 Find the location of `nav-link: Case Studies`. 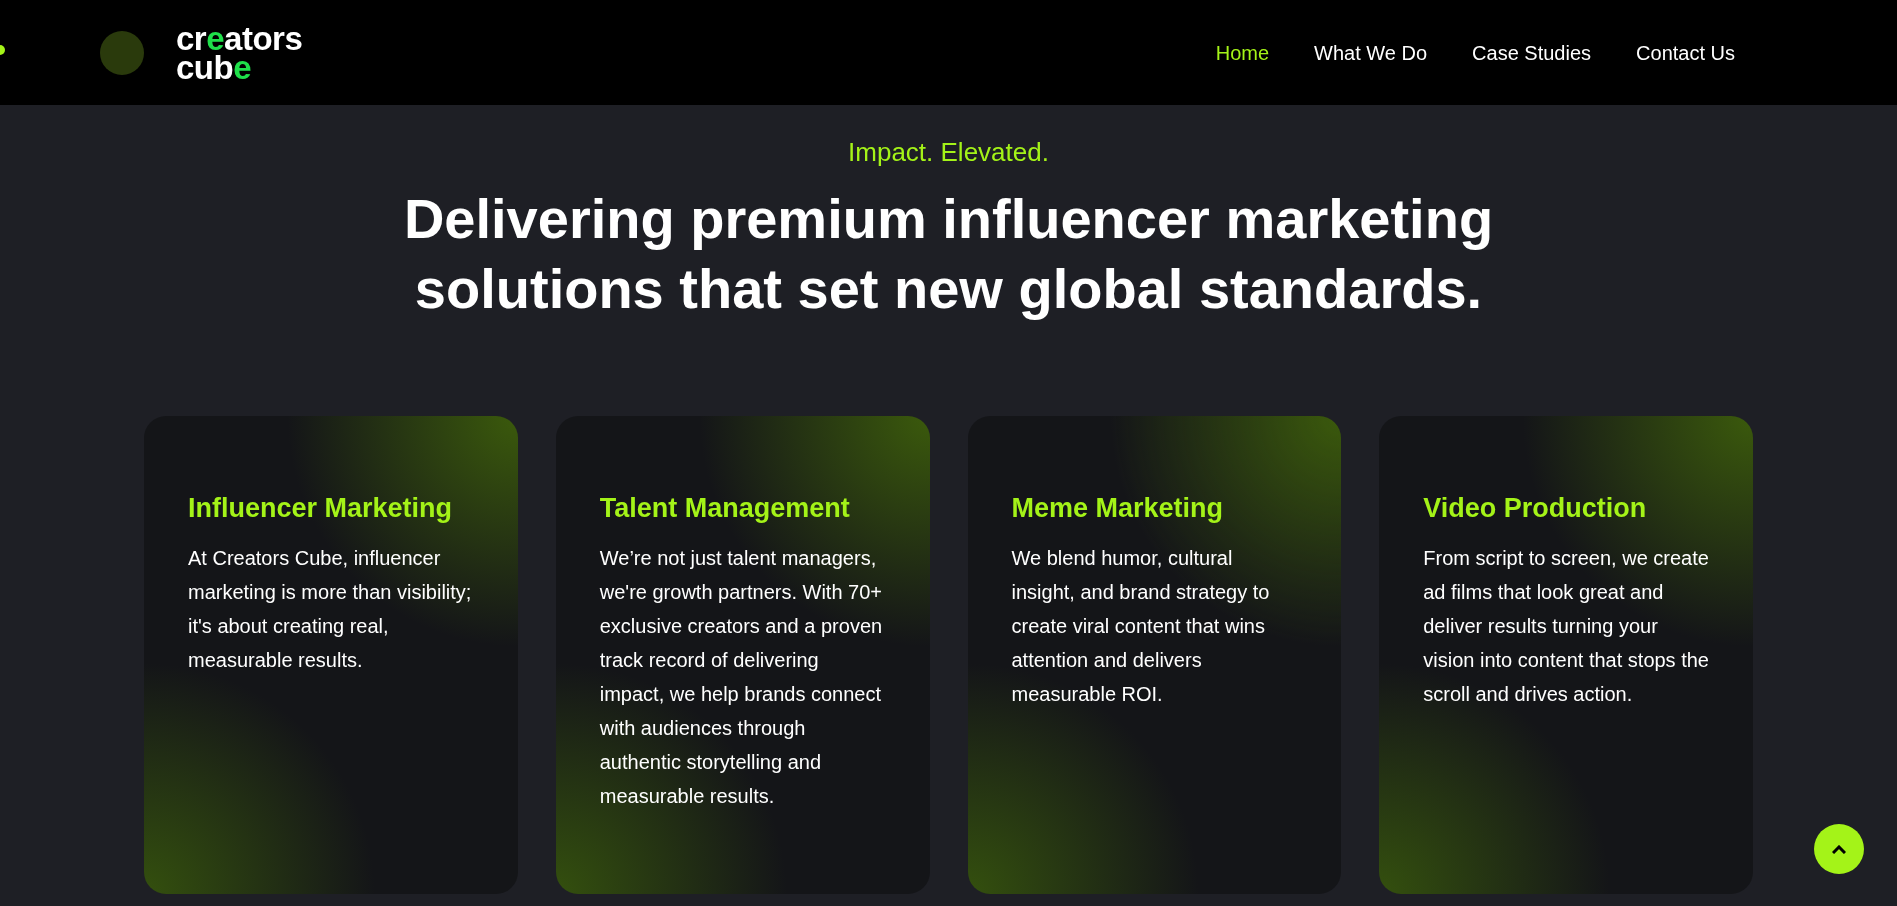

nav-link: Case Studies is located at coordinates (1532, 52).